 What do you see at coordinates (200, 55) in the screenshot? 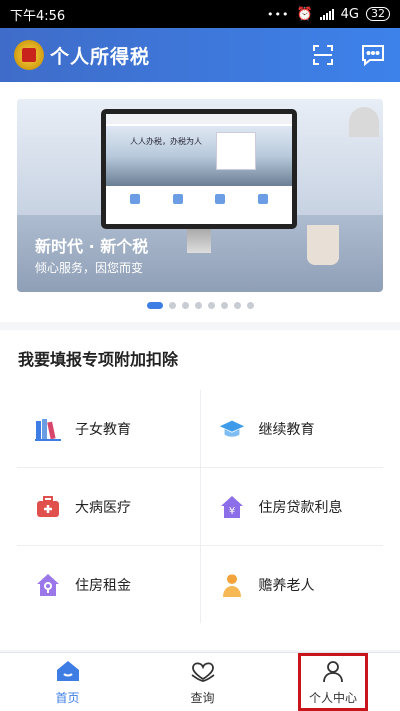
I see `app-header: 个人所得税` at bounding box center [200, 55].